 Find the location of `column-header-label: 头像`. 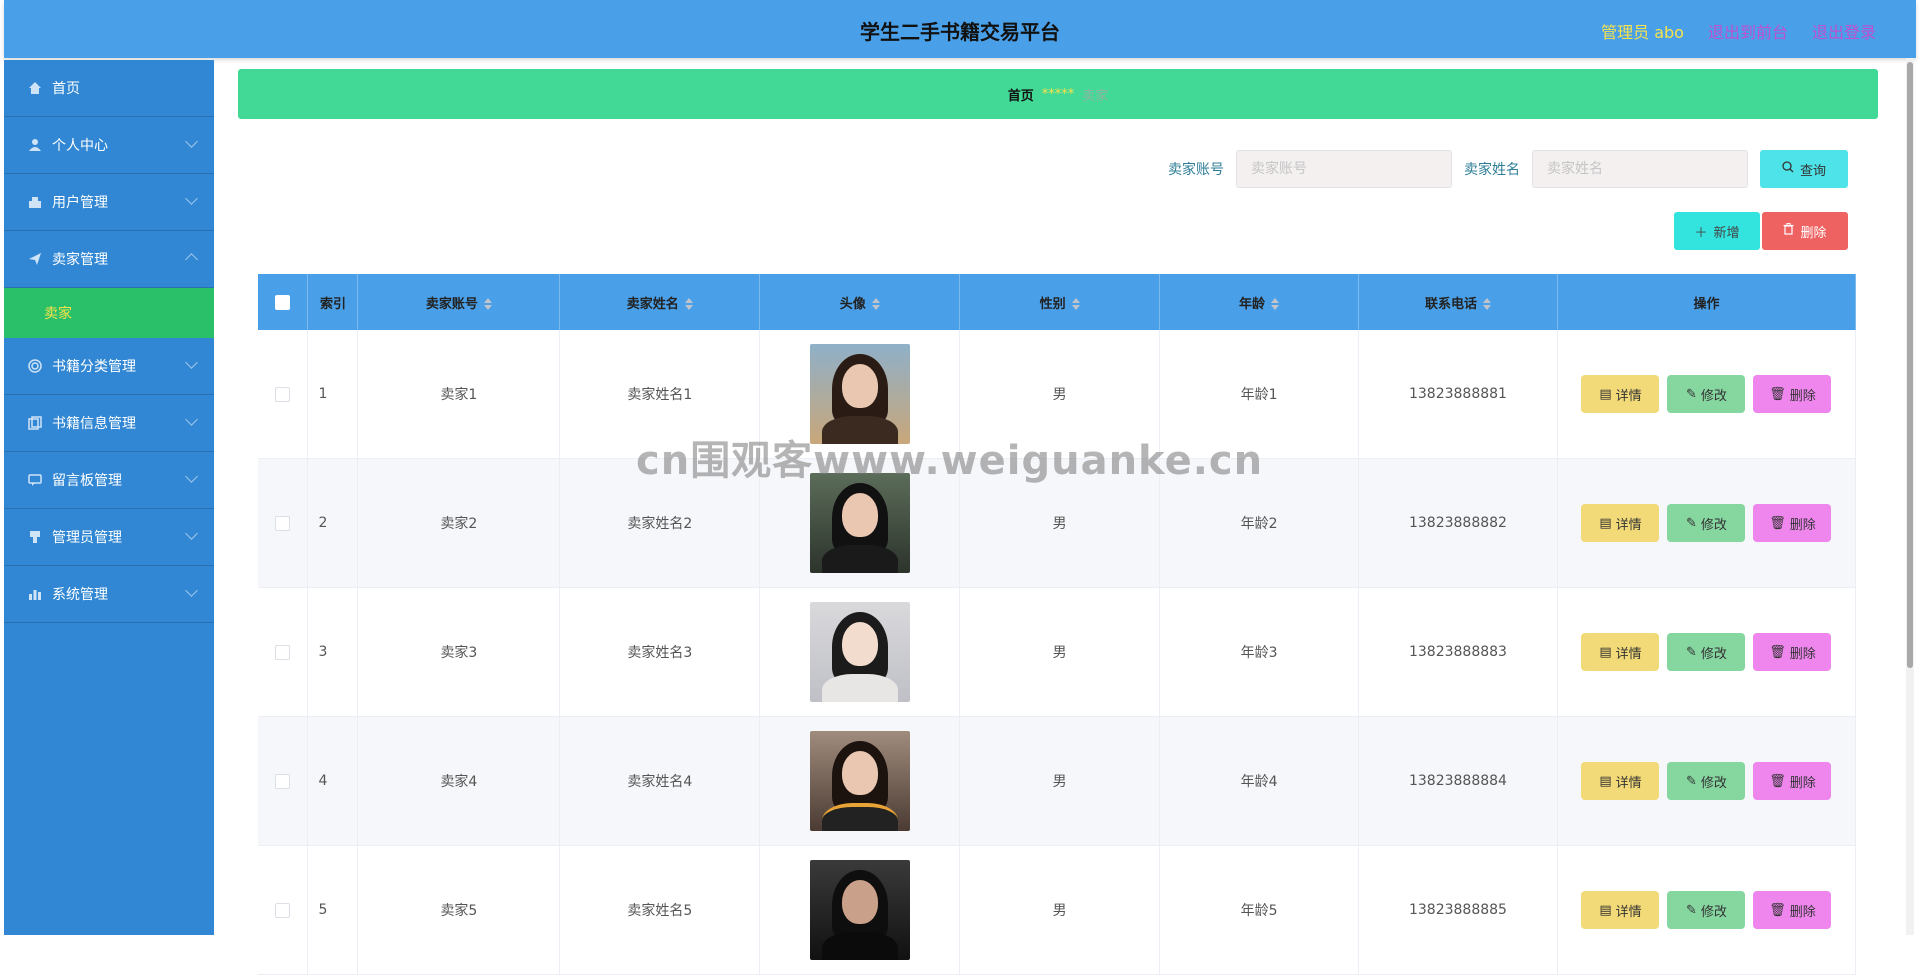

column-header-label: 头像 is located at coordinates (852, 304).